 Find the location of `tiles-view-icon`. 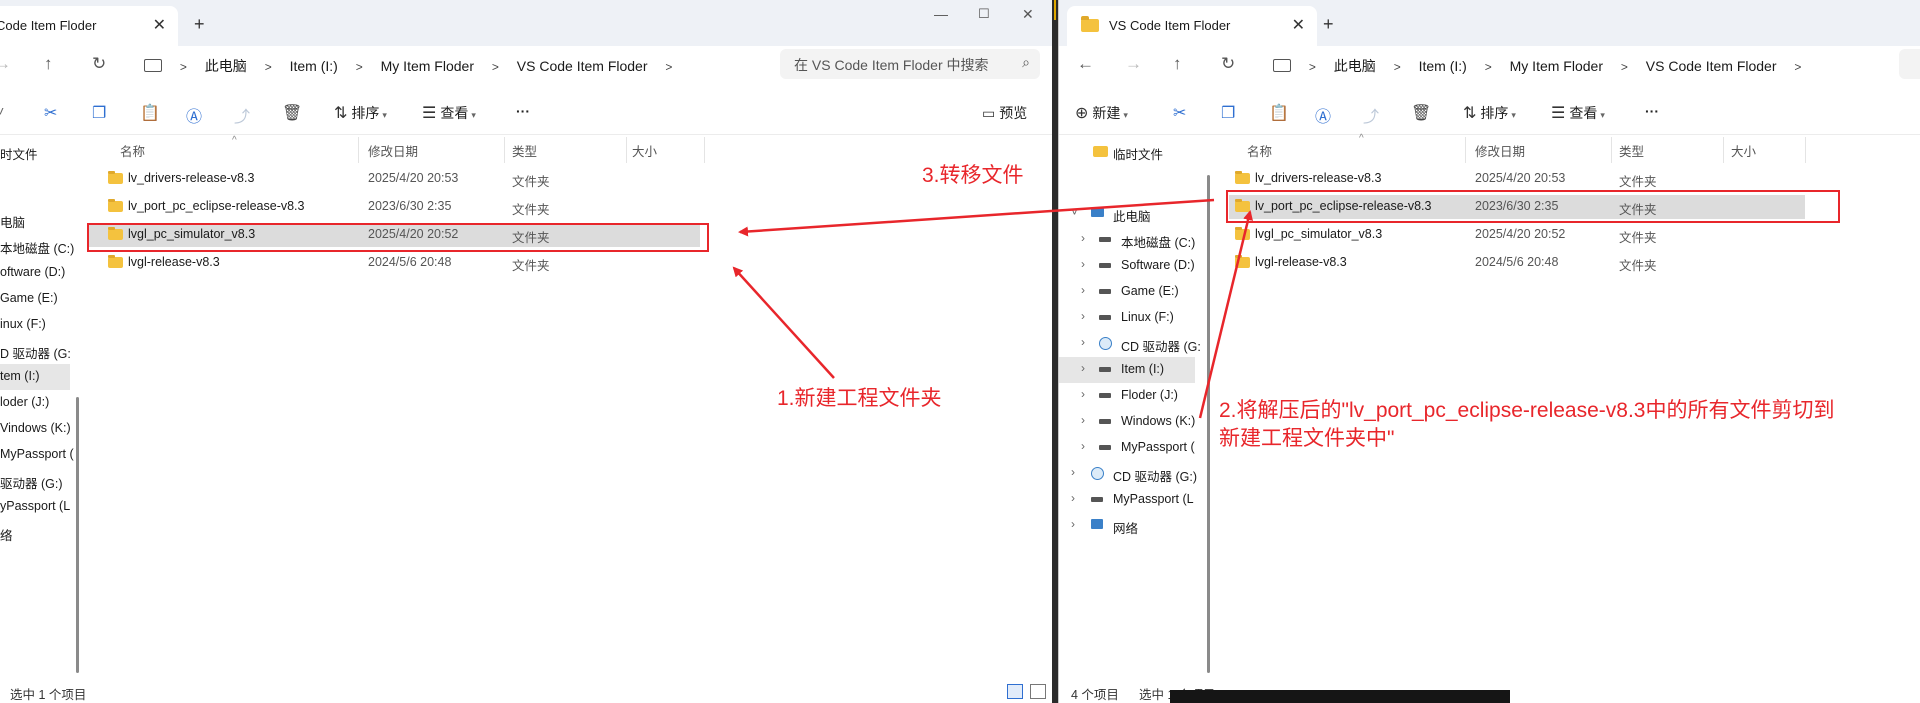

tiles-view-icon is located at coordinates (1038, 691).